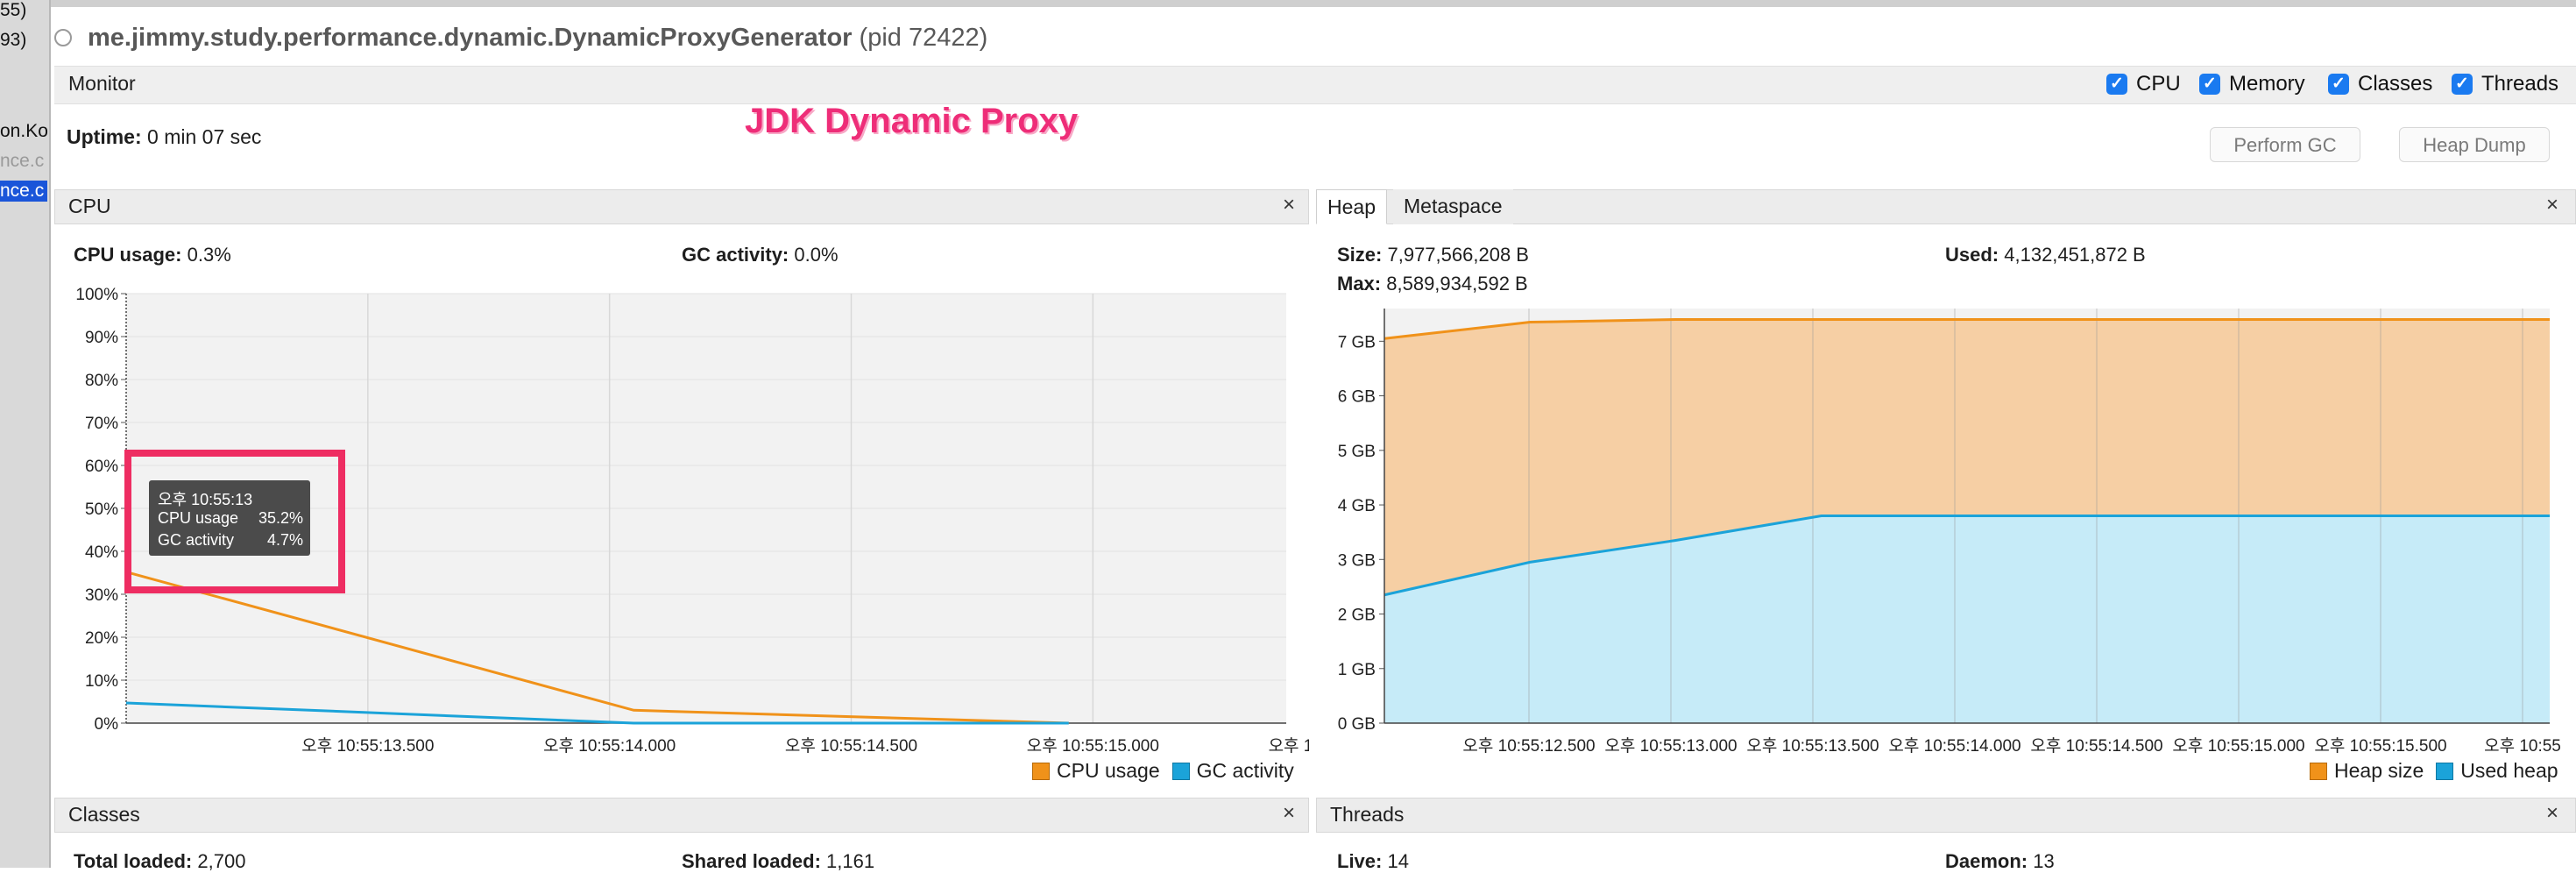 The width and height of the screenshot is (2576, 873). Describe the element at coordinates (104, 815) in the screenshot. I see `classes-panel-title: Classes` at that location.